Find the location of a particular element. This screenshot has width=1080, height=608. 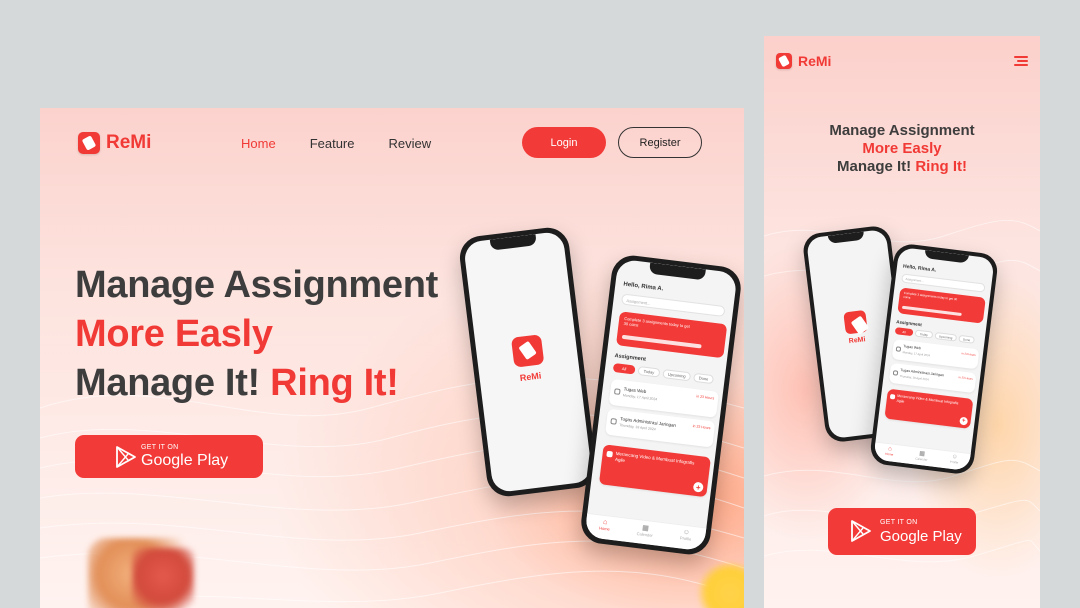

mobile-hero-line-3: Manage It! Ring It! is located at coordinates (902, 167).